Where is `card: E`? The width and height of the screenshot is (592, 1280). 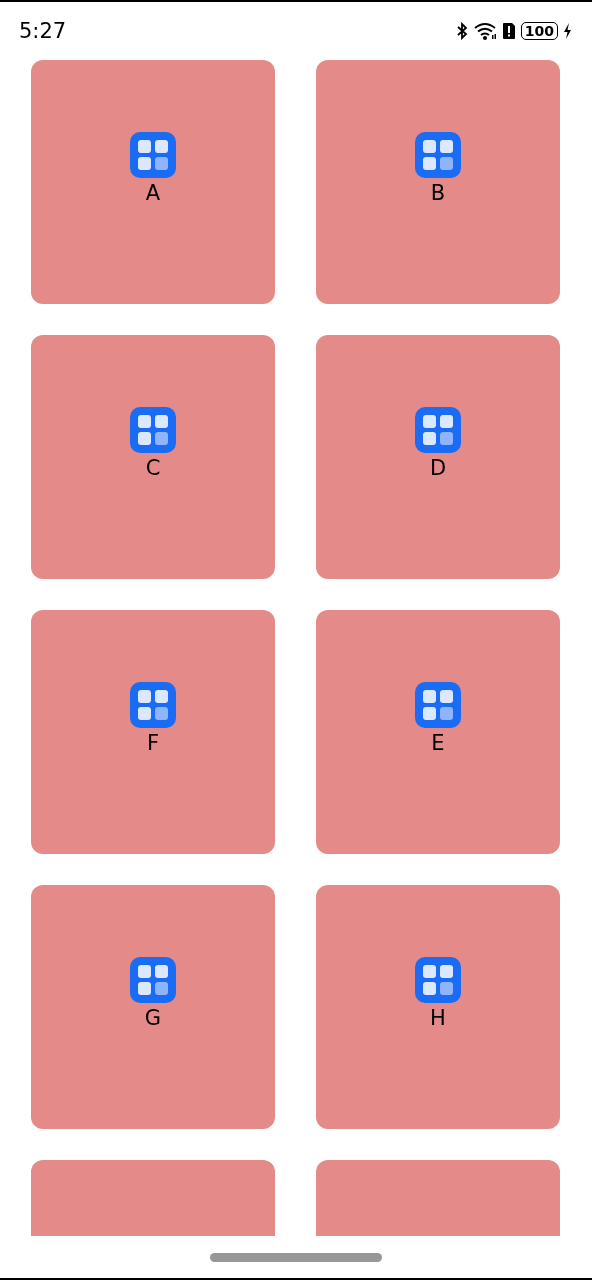 card: E is located at coordinates (438, 732).